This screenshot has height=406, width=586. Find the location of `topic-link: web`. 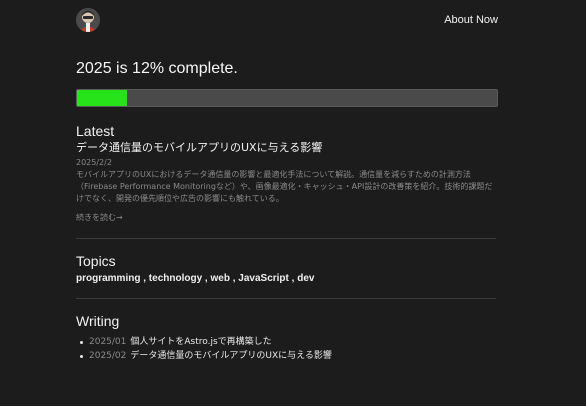

topic-link: web is located at coordinates (219, 278).